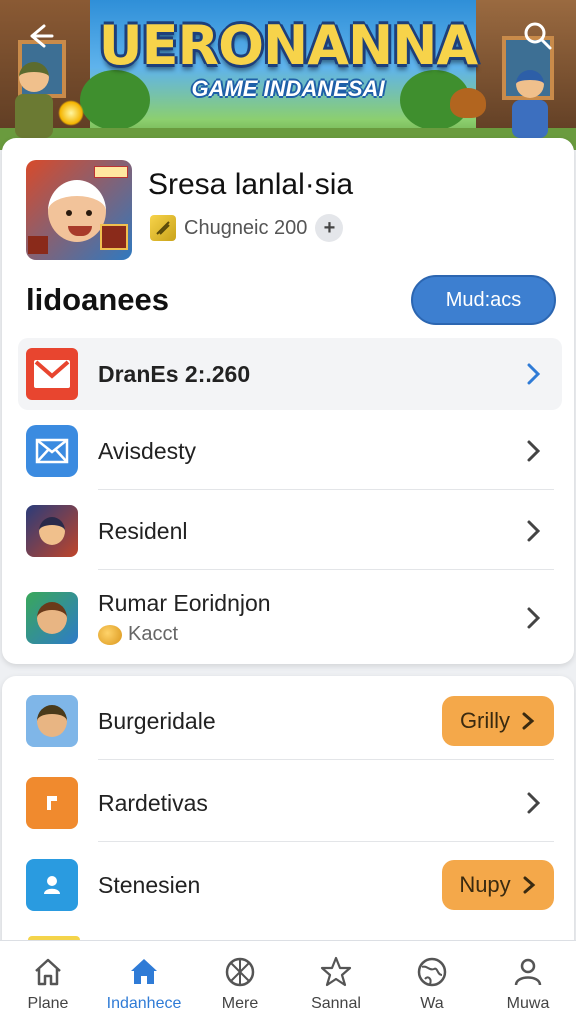  What do you see at coordinates (336, 1003) in the screenshot?
I see `nav-label: Sannal` at bounding box center [336, 1003].